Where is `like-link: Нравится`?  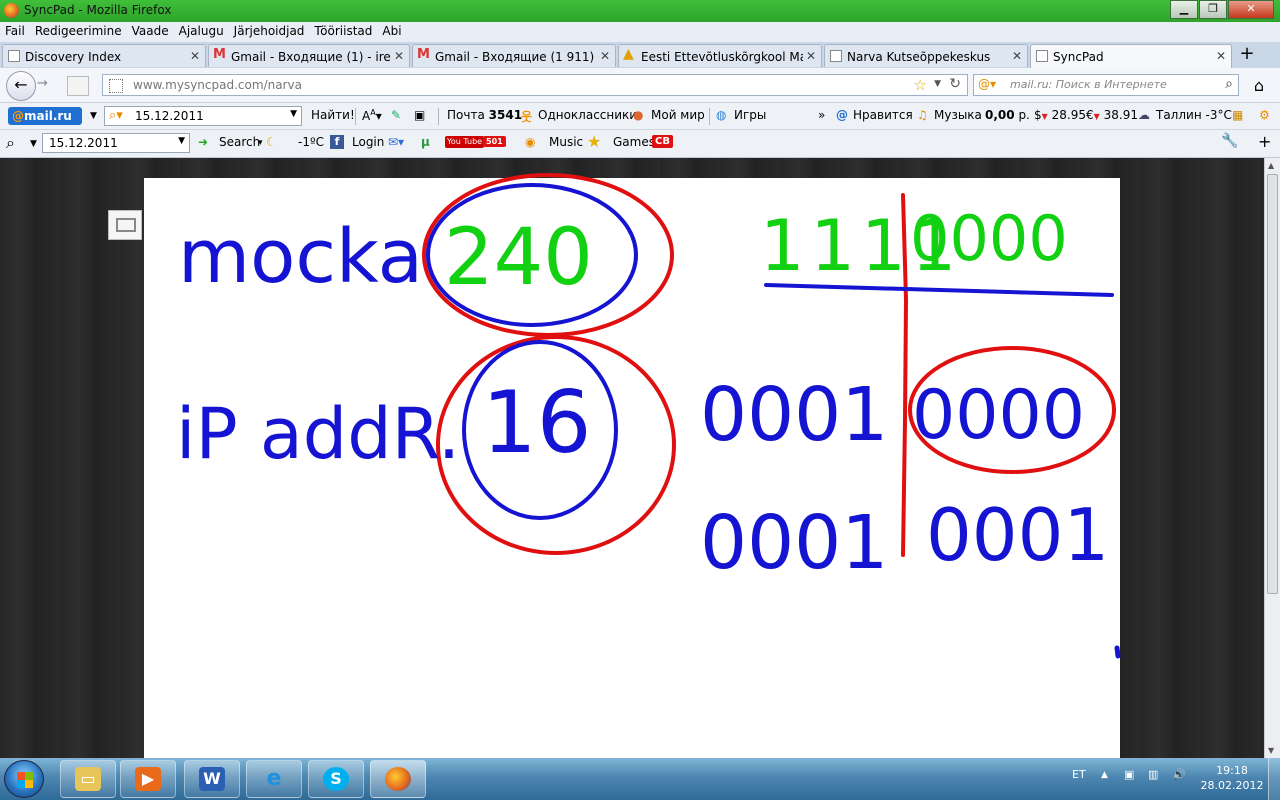 like-link: Нравится is located at coordinates (883, 115).